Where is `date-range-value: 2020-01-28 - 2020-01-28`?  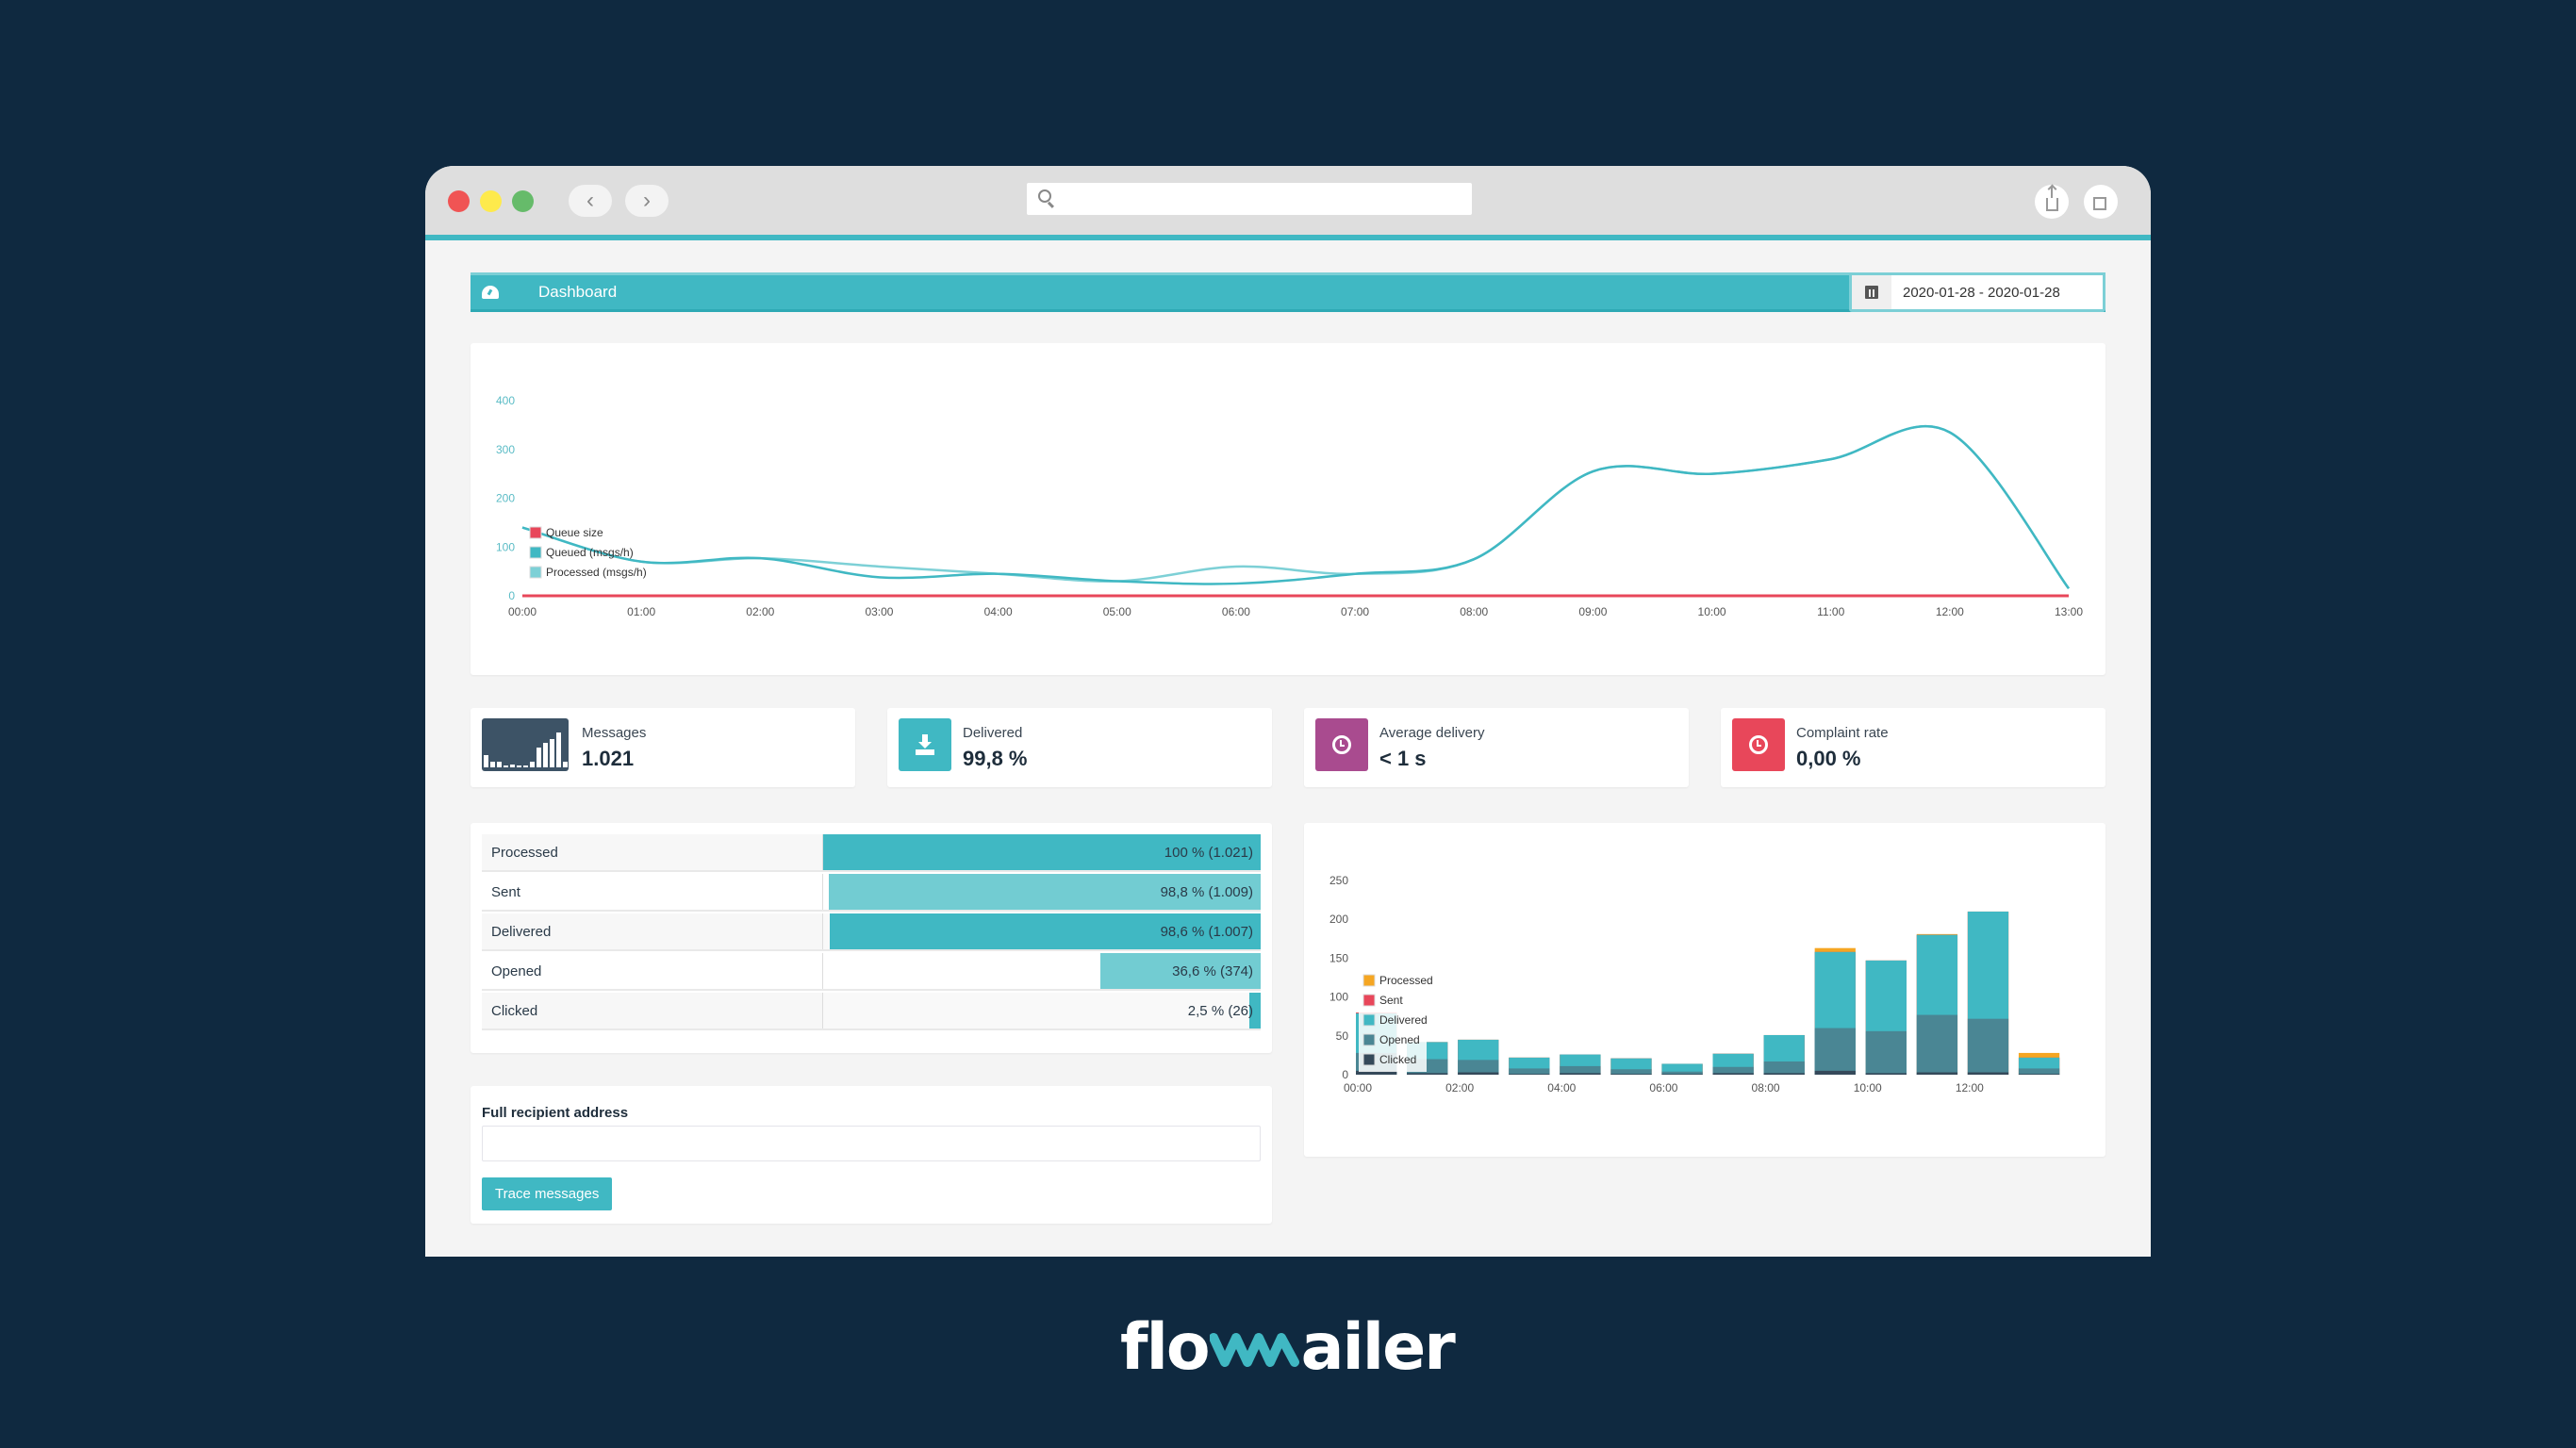 date-range-value: 2020-01-28 - 2020-01-28 is located at coordinates (1981, 292).